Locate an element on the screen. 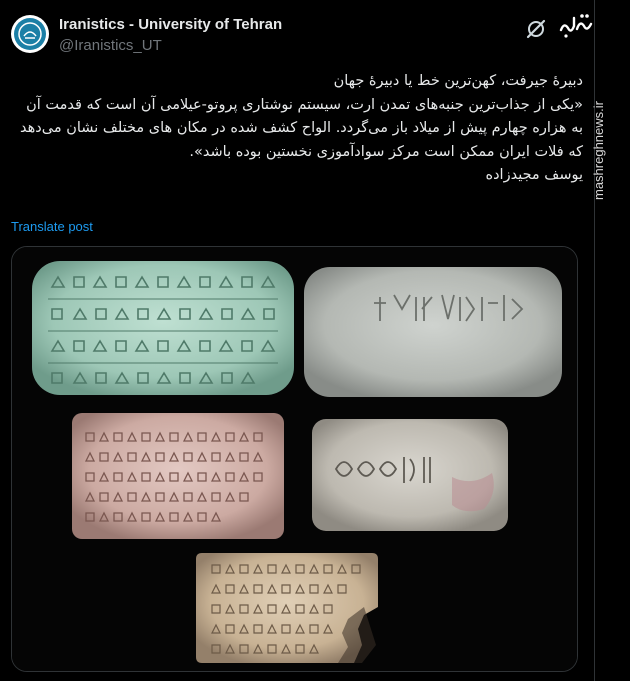 The height and width of the screenshot is (681, 630). tablet-tan is located at coordinates (287, 608).